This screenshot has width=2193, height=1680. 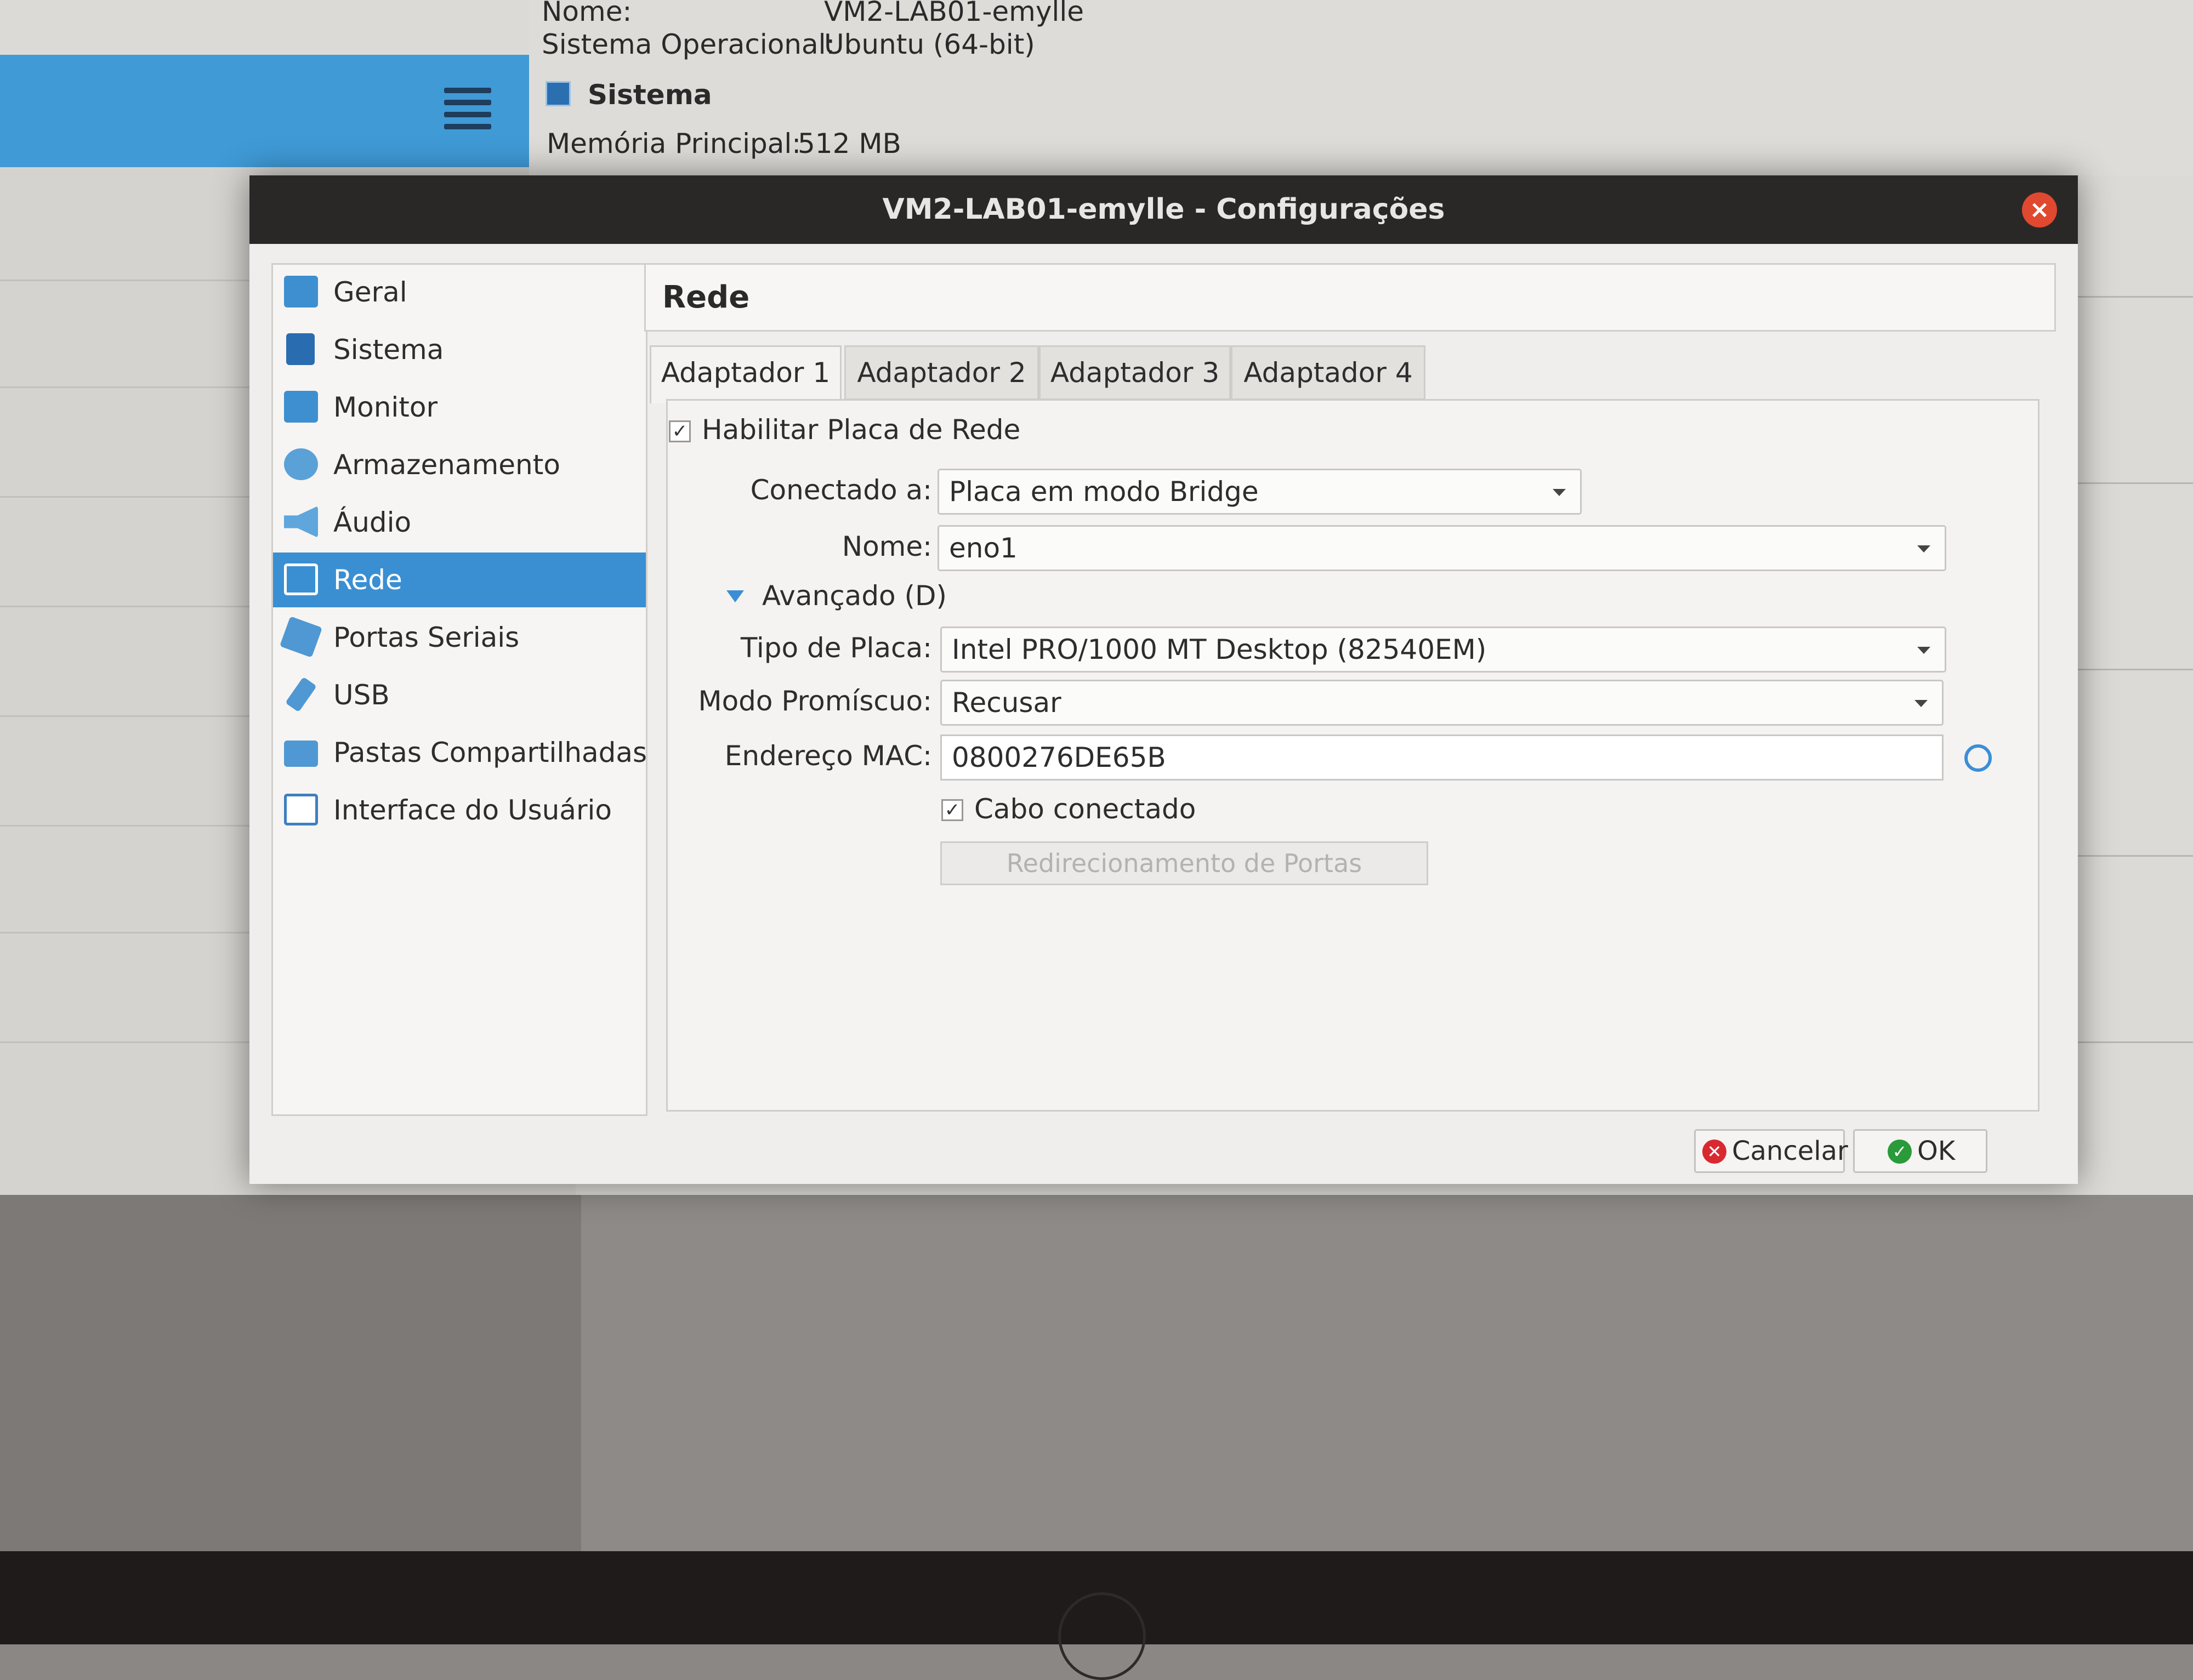 What do you see at coordinates (941, 372) in the screenshot?
I see `tab-adaptador-2: Adaptador 2` at bounding box center [941, 372].